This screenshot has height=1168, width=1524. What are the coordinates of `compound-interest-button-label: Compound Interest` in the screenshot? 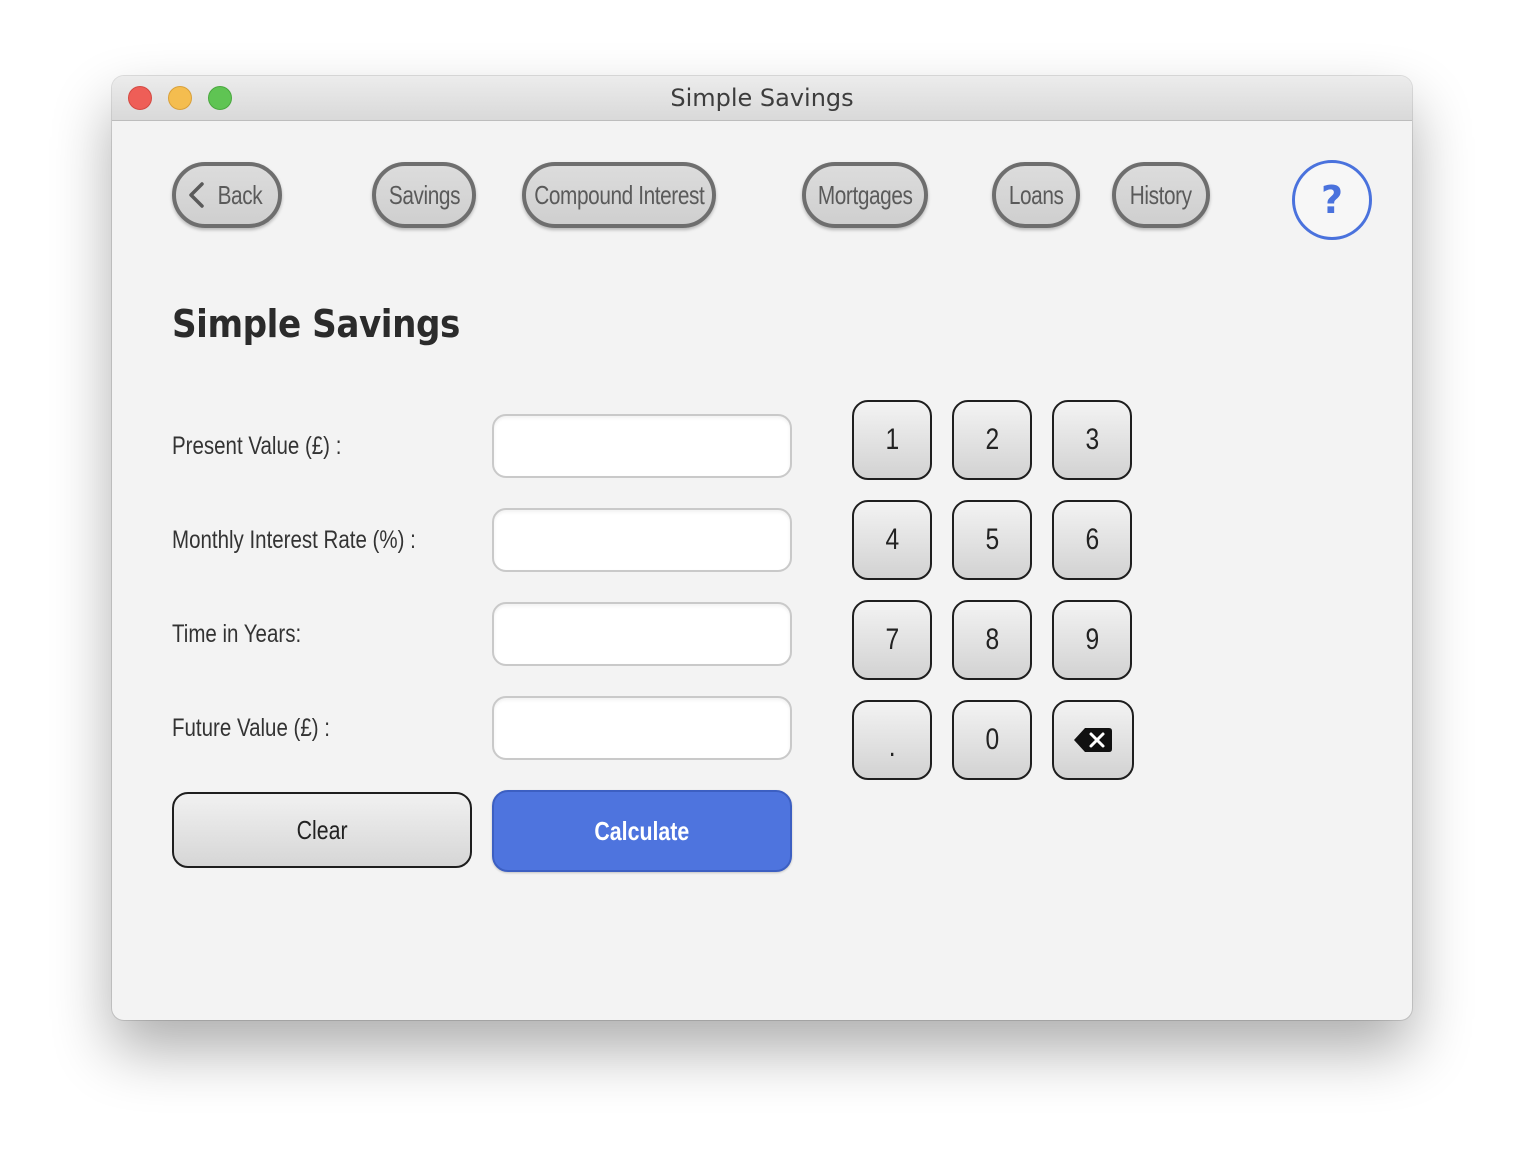 It's located at (619, 194).